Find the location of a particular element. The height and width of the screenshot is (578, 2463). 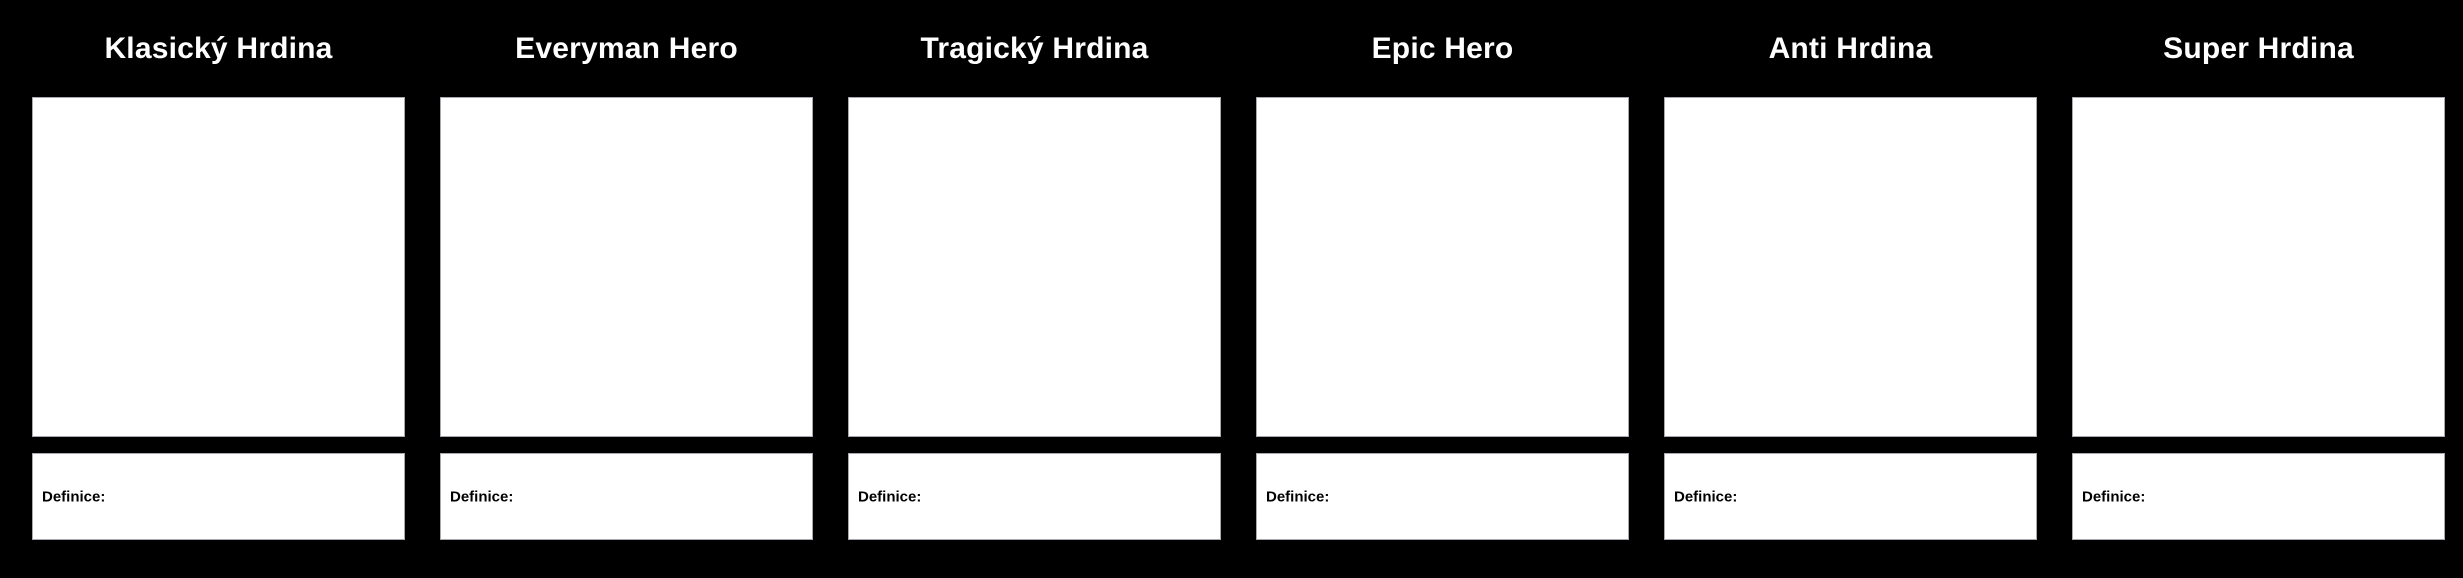

storyboard-cell: Klasický Hrdina Definice: is located at coordinates (218, 270).